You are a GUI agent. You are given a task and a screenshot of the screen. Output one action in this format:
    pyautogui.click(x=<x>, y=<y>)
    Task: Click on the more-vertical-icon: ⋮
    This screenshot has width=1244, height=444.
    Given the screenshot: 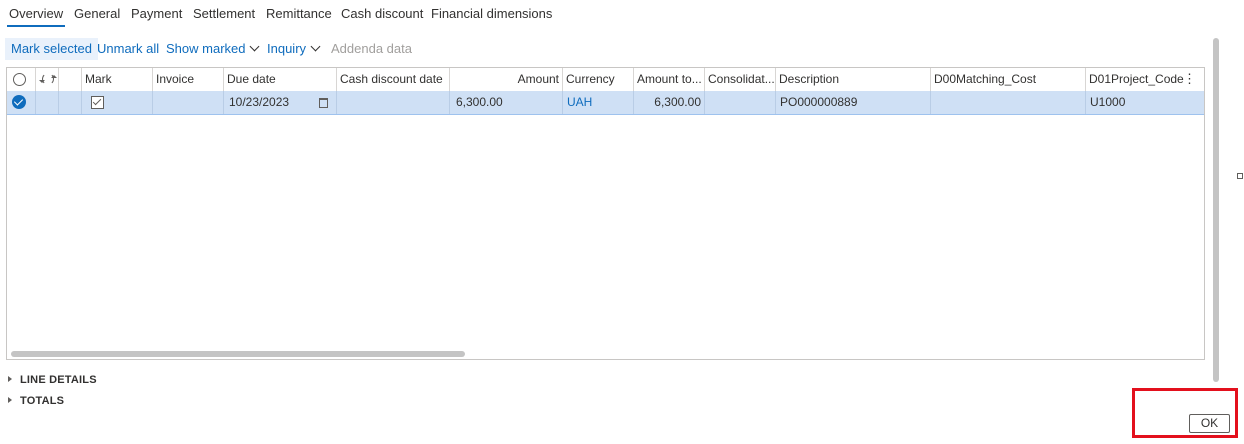 What is the action you would take?
    pyautogui.click(x=1189, y=79)
    